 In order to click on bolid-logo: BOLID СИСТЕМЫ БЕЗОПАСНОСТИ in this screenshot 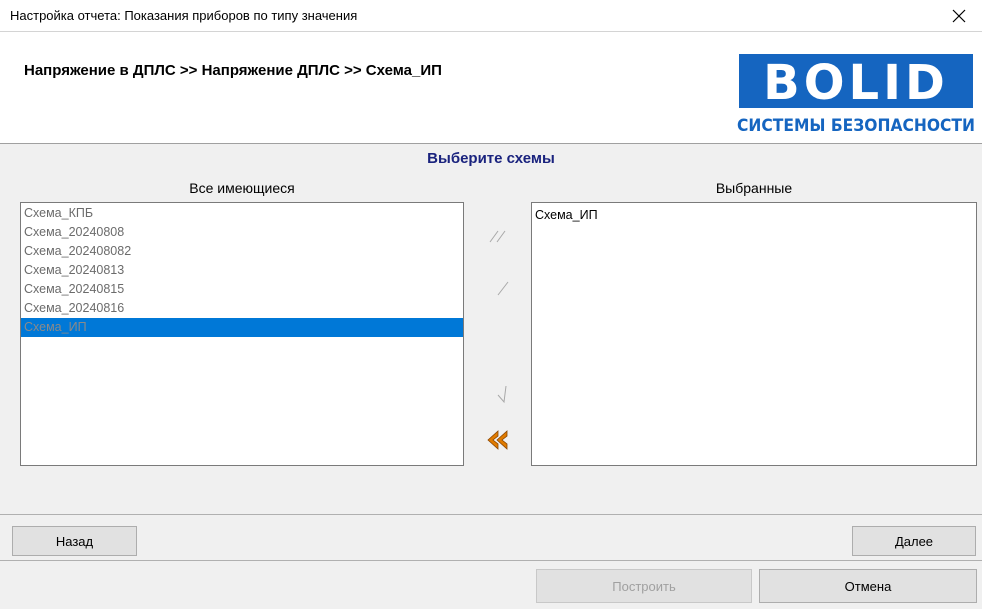, I will do `click(856, 94)`.